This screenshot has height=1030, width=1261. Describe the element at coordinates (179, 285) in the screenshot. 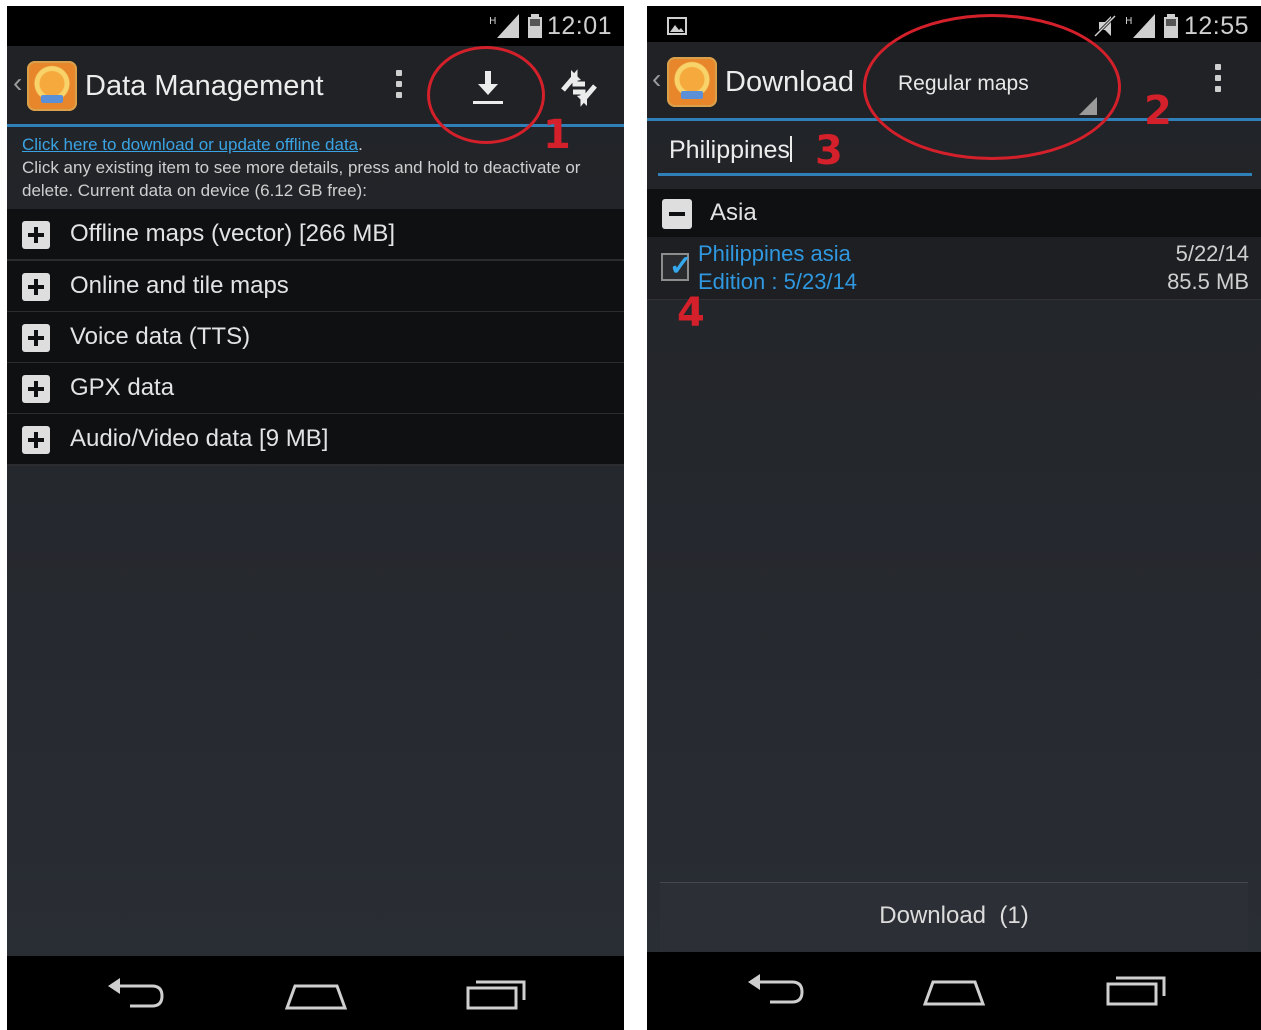

I see `category-label: Online and tile maps` at that location.